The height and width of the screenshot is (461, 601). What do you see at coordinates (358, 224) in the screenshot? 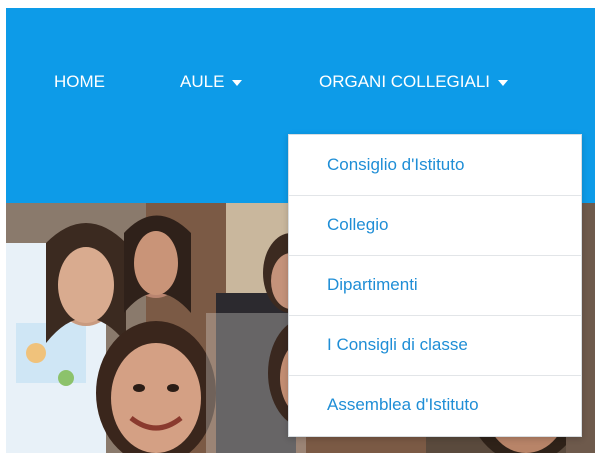
I see `dropdown-item-label: Collegio` at bounding box center [358, 224].